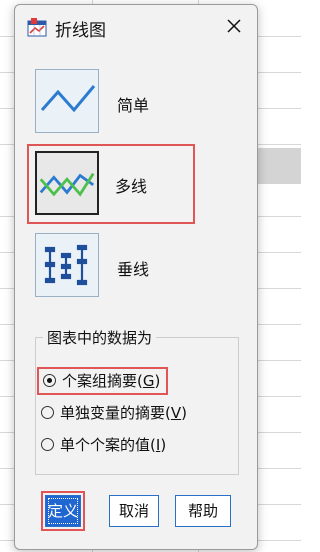 The width and height of the screenshot is (320, 552). Describe the element at coordinates (67, 265) in the screenshot. I see `drop-line-icon` at that location.